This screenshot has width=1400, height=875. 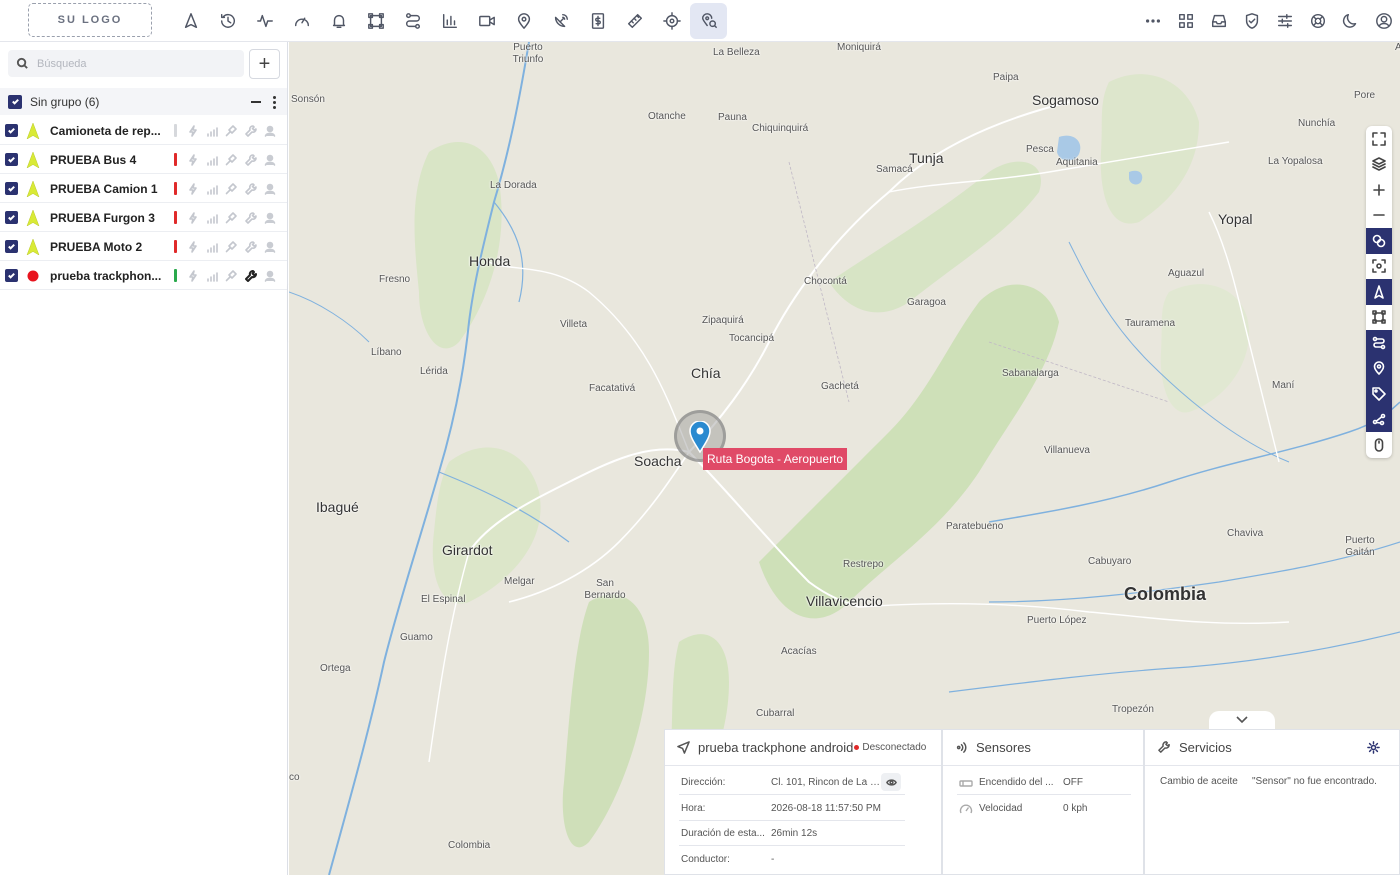 What do you see at coordinates (1373, 747) in the screenshot?
I see `gear-icon` at bounding box center [1373, 747].